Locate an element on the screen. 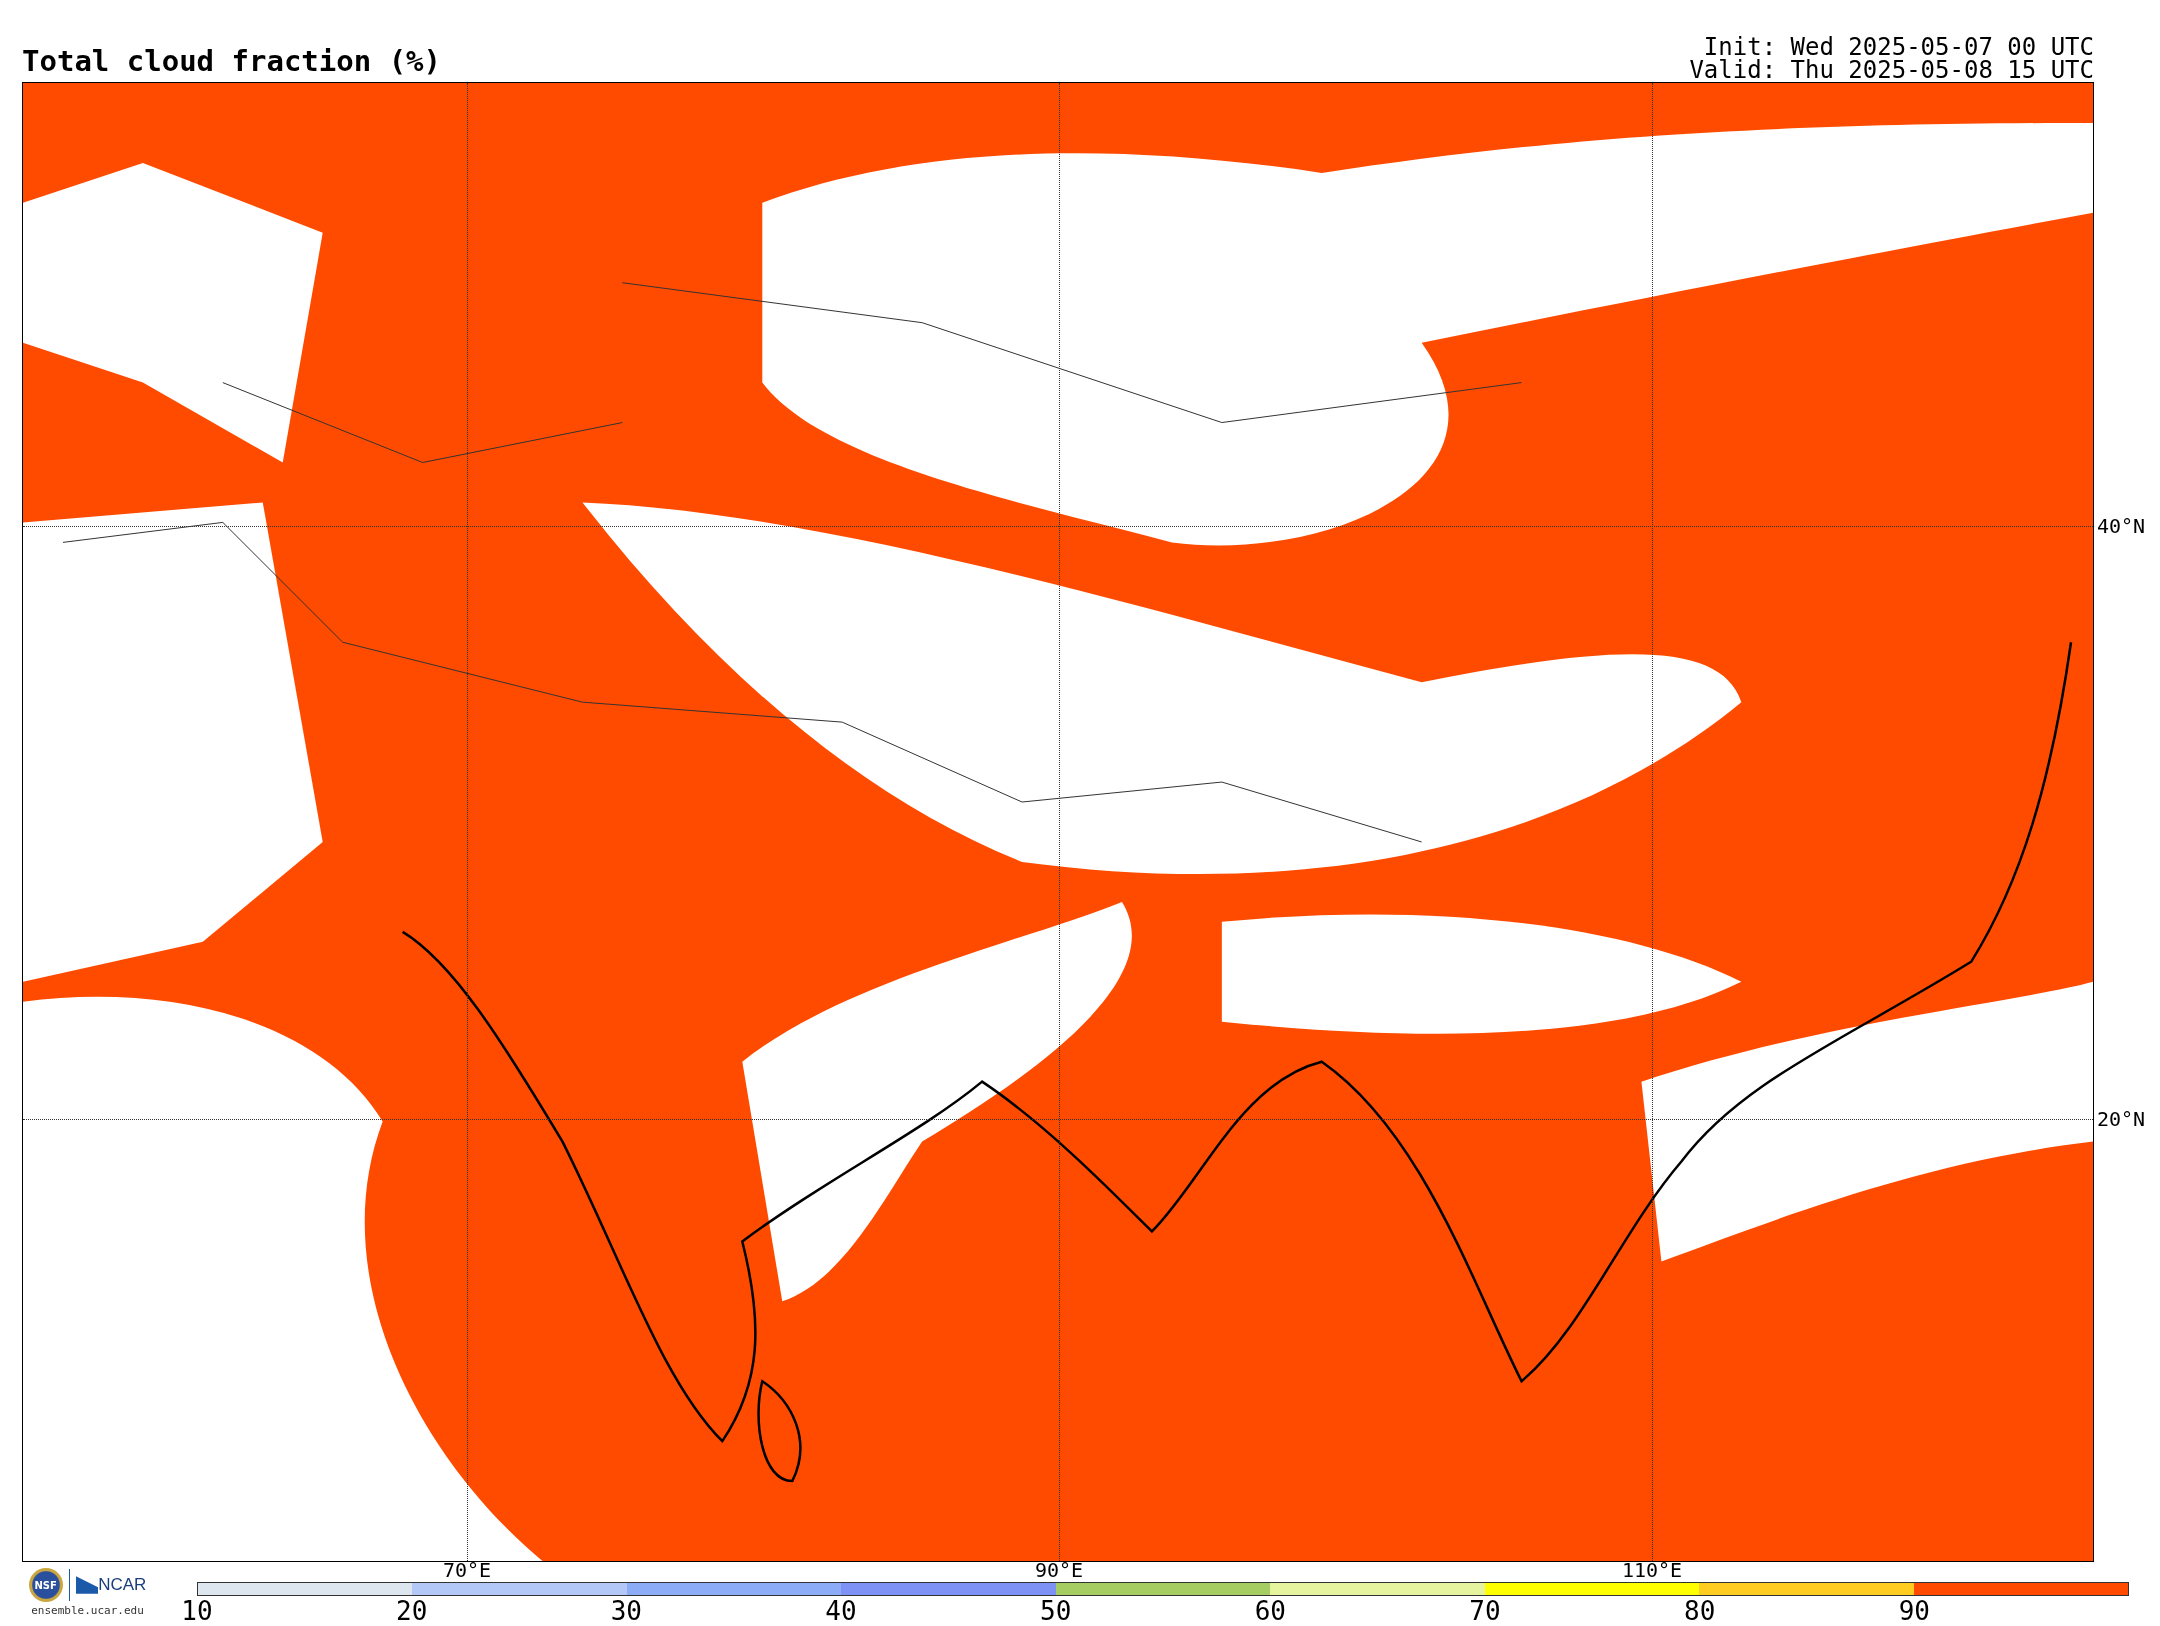 The image size is (2160, 1626). longitude-label: 110°E is located at coordinates (1652, 1570).